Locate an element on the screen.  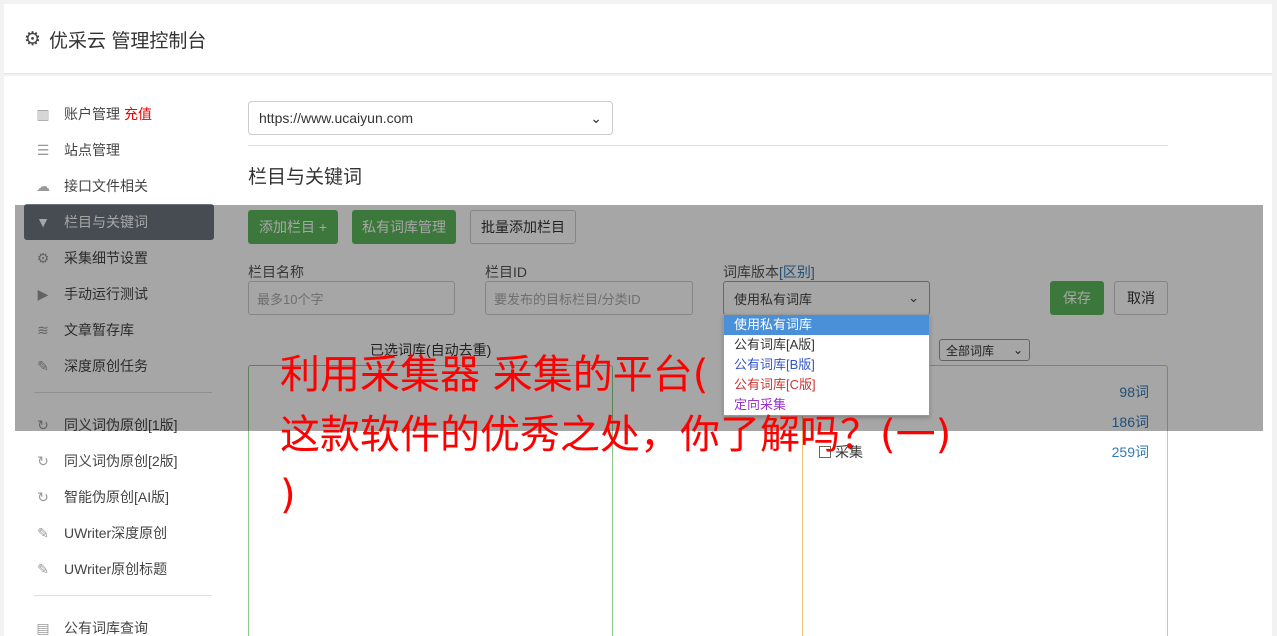
sidebar-item-label: 同义词伪原创[2版] is located at coordinates (121, 461).